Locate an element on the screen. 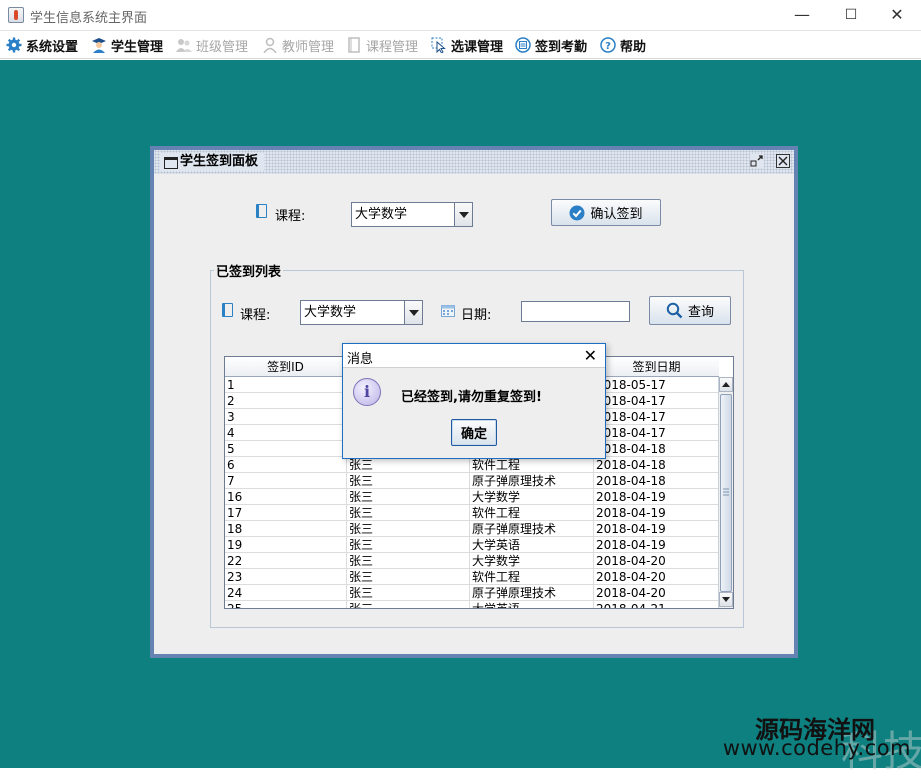  window-title: 学生信息系统主界面 is located at coordinates (89, 18).